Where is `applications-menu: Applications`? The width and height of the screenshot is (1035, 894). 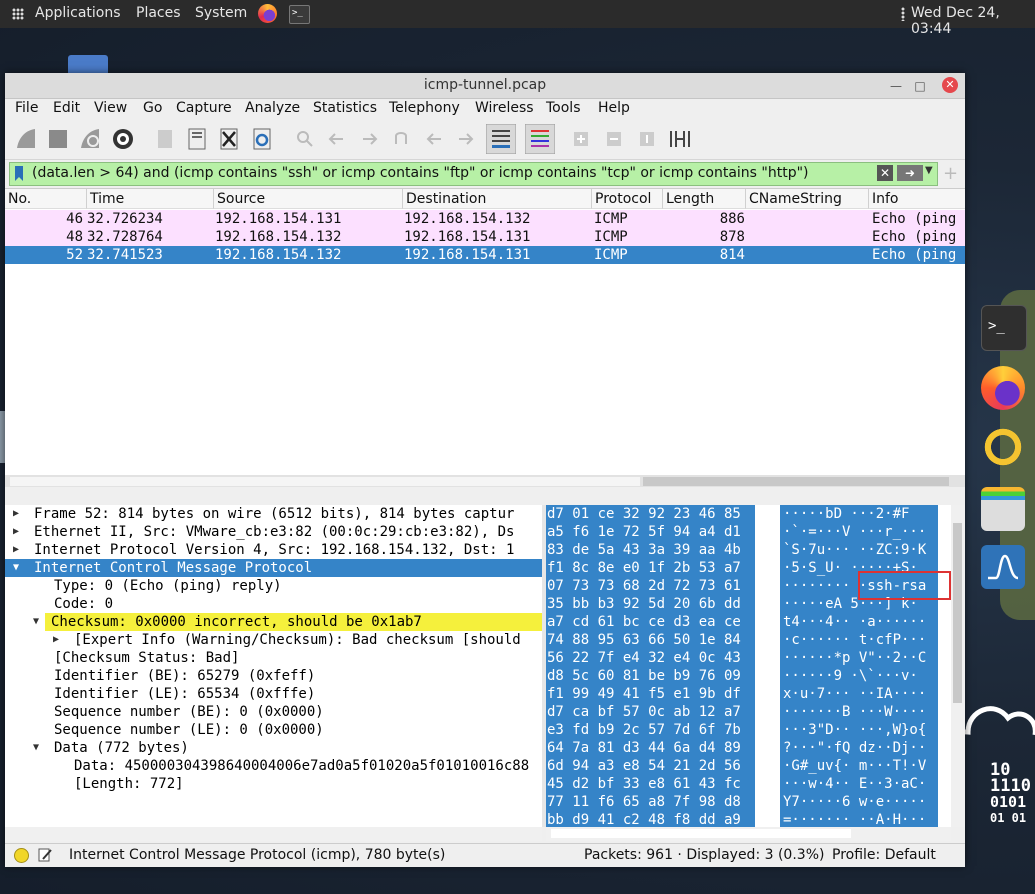
applications-menu: Applications is located at coordinates (78, 13).